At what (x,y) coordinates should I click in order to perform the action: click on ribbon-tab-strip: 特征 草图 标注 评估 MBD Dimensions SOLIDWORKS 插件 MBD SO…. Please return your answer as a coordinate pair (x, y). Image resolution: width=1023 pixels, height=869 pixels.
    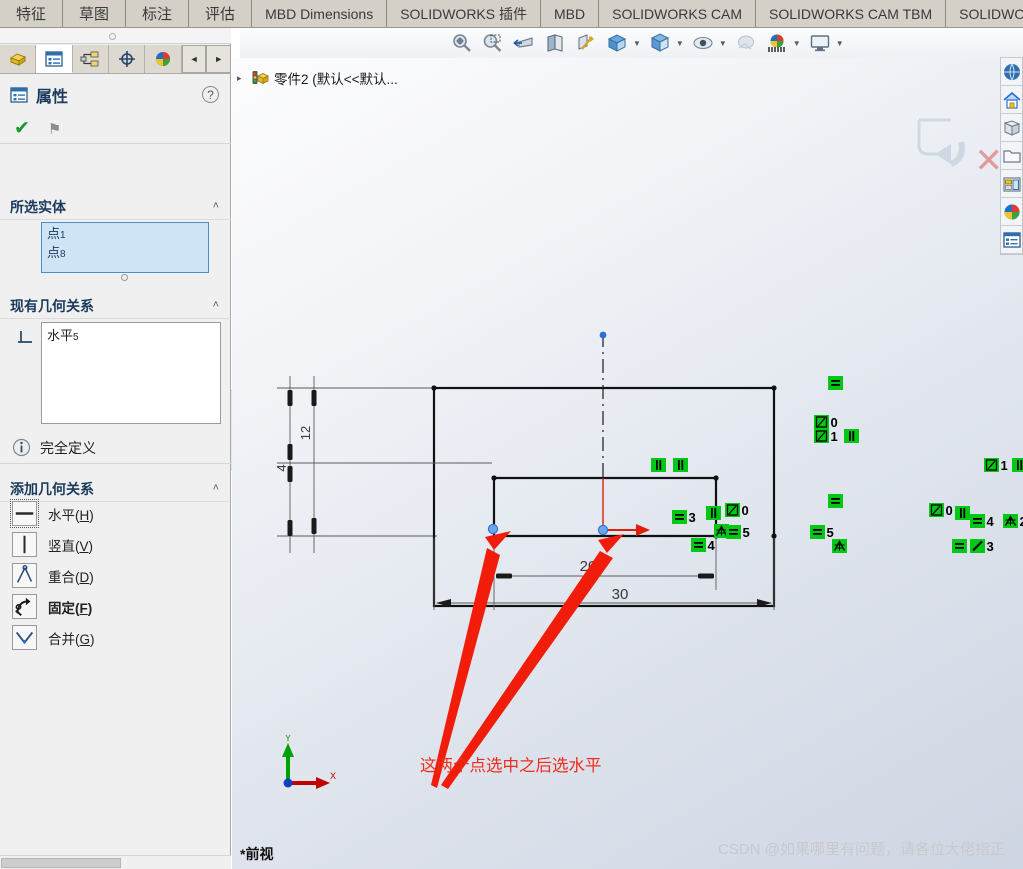
    Looking at the image, I should click on (511, 14).